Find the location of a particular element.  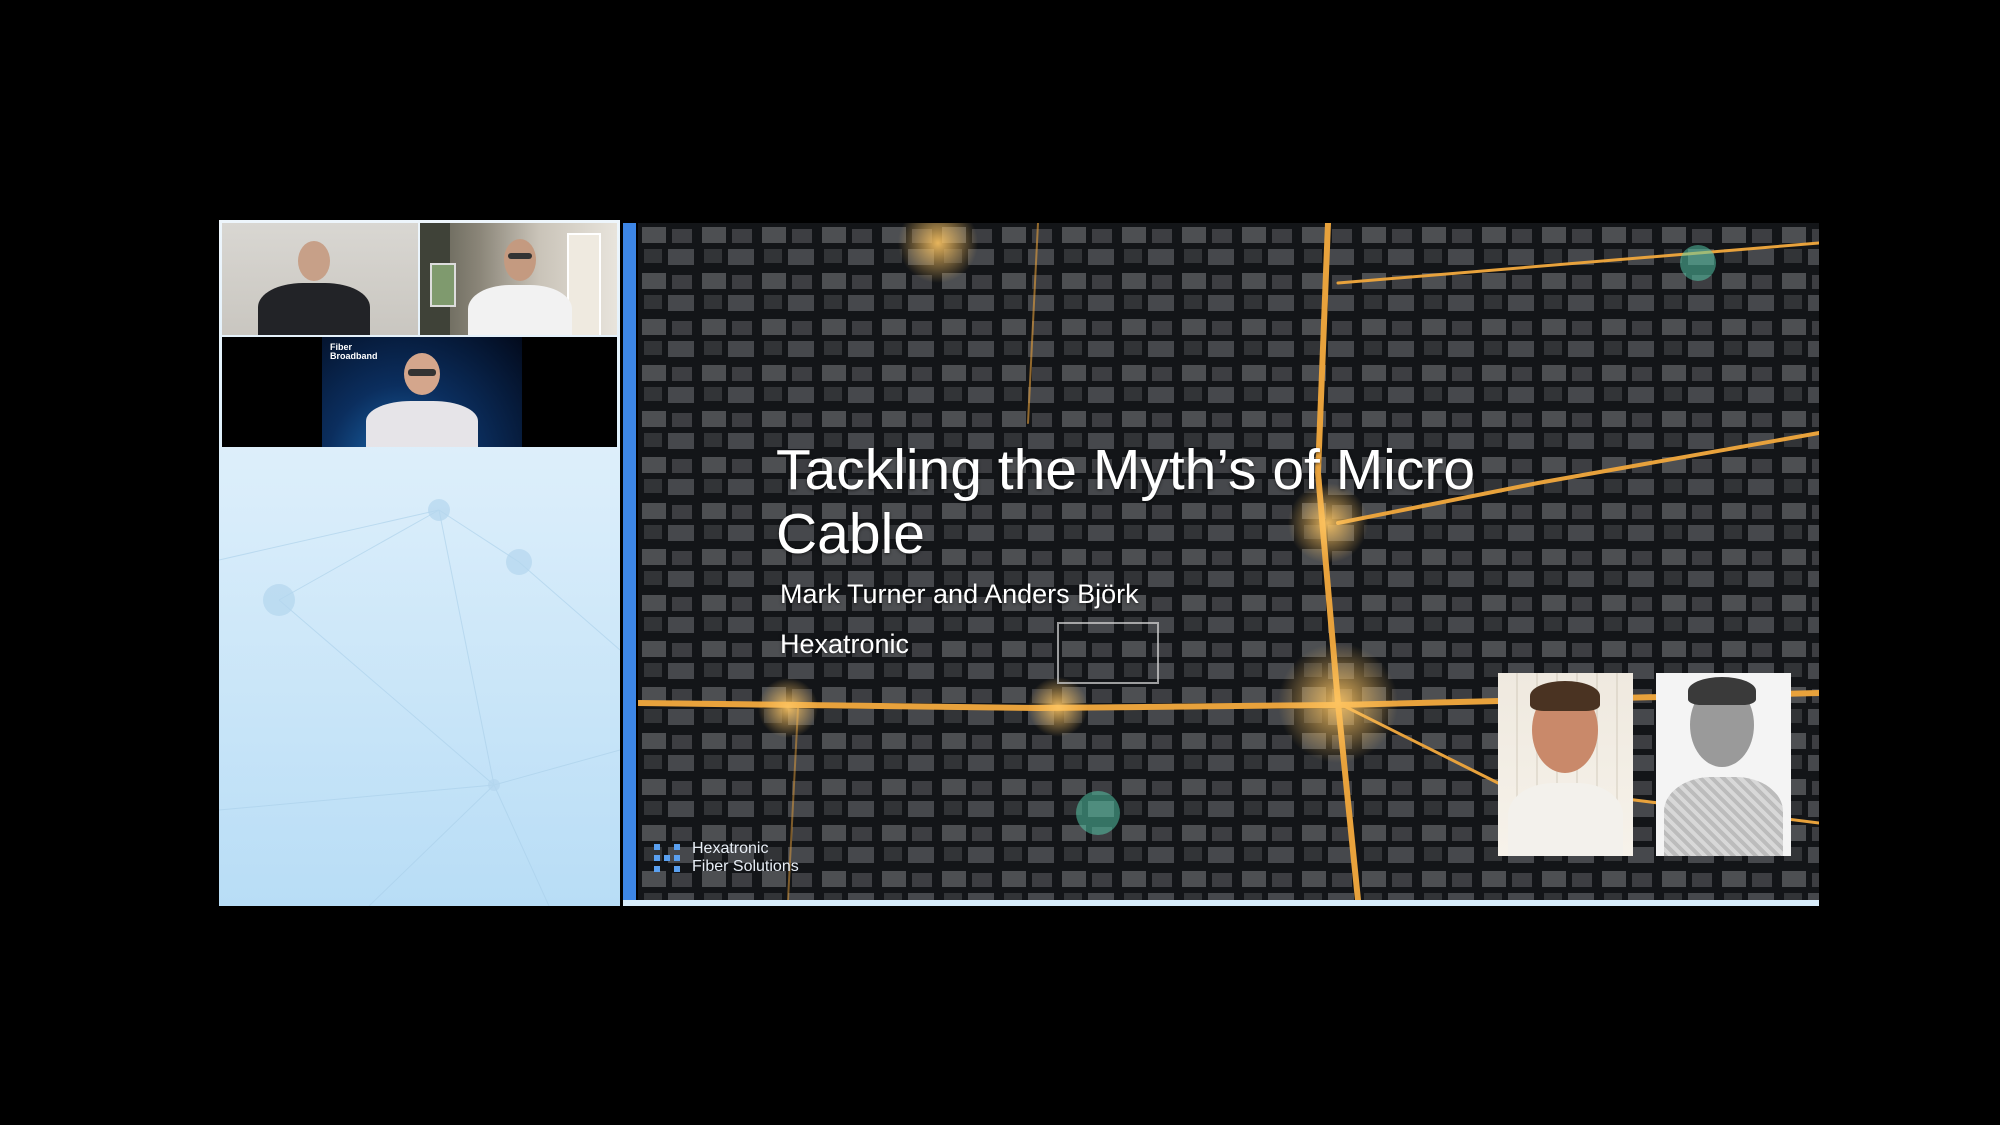

participants-panel: Fiber Broadband is located at coordinates (419, 563).